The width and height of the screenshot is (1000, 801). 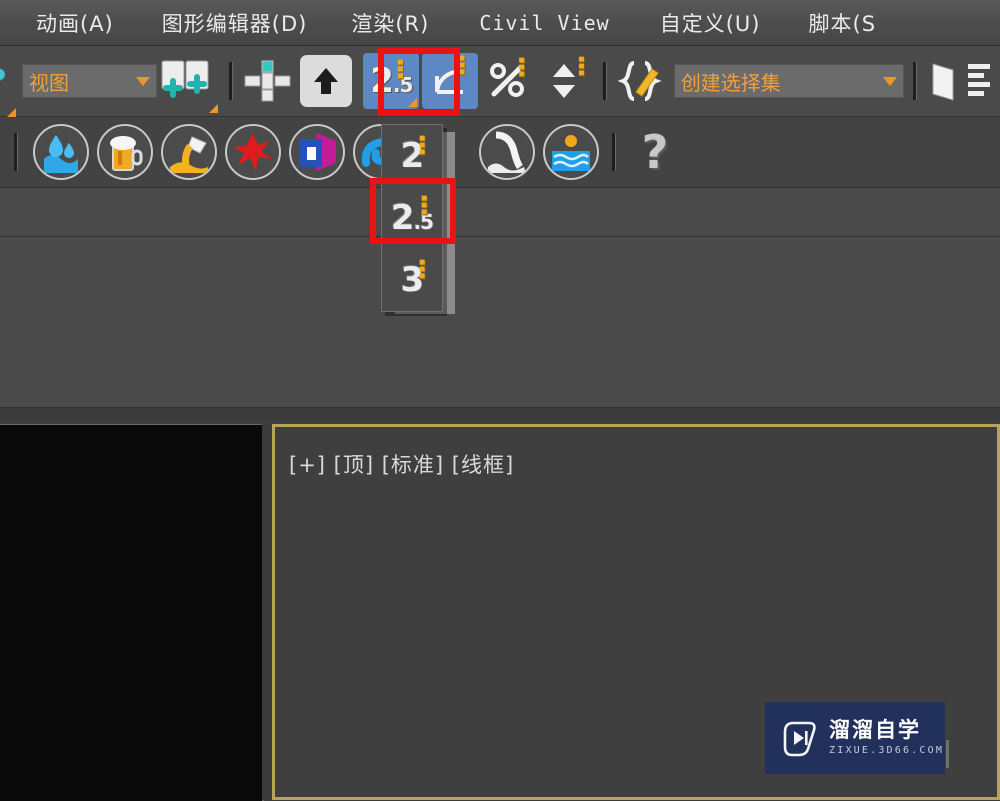 What do you see at coordinates (799, 738) in the screenshot?
I see `play-button-logo-icon` at bounding box center [799, 738].